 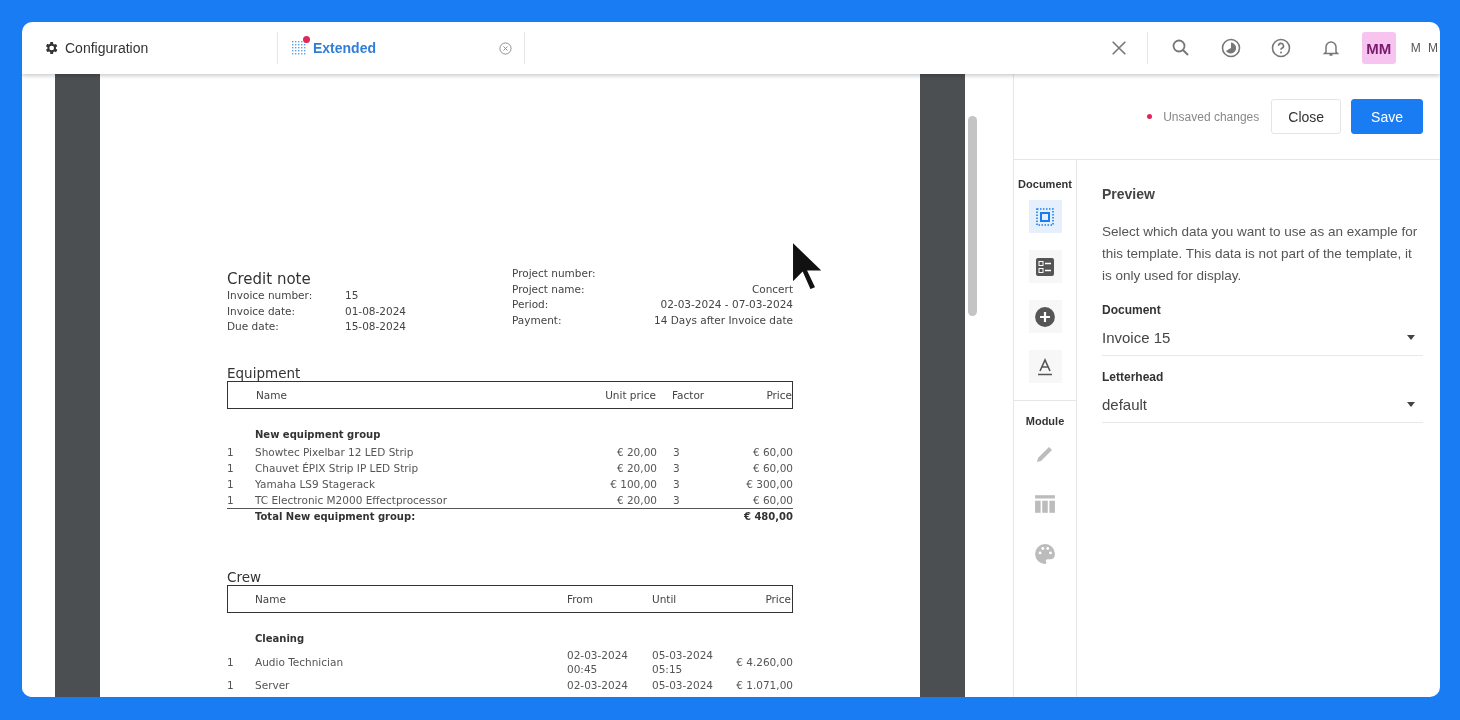 What do you see at coordinates (1045, 184) in the screenshot?
I see `rail-section-title: Document` at bounding box center [1045, 184].